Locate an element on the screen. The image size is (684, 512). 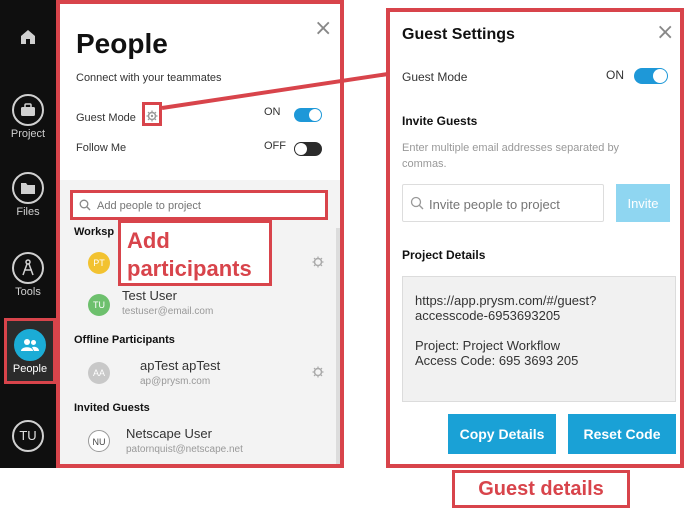
details-line: Project: Project Workflow is located at coordinates (487, 345).